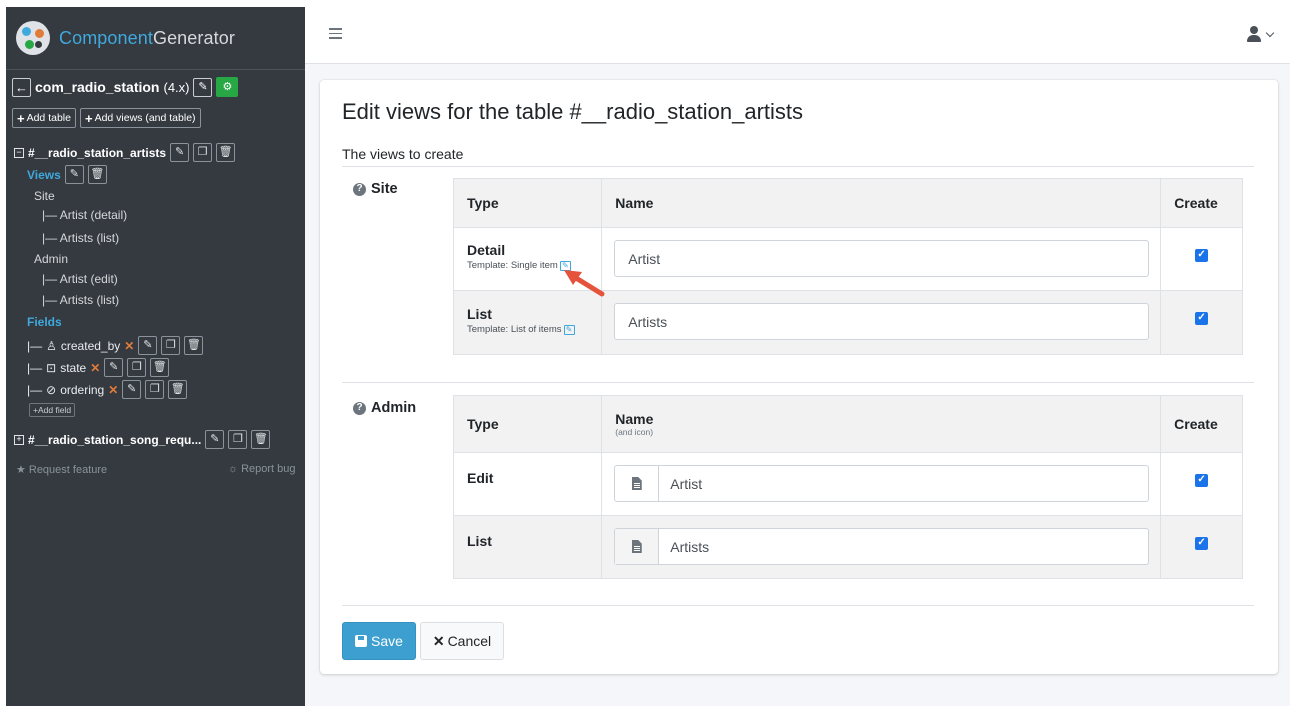 This screenshot has height=706, width=1290. I want to click on cancel-button: ✕ Cancel, so click(462, 641).